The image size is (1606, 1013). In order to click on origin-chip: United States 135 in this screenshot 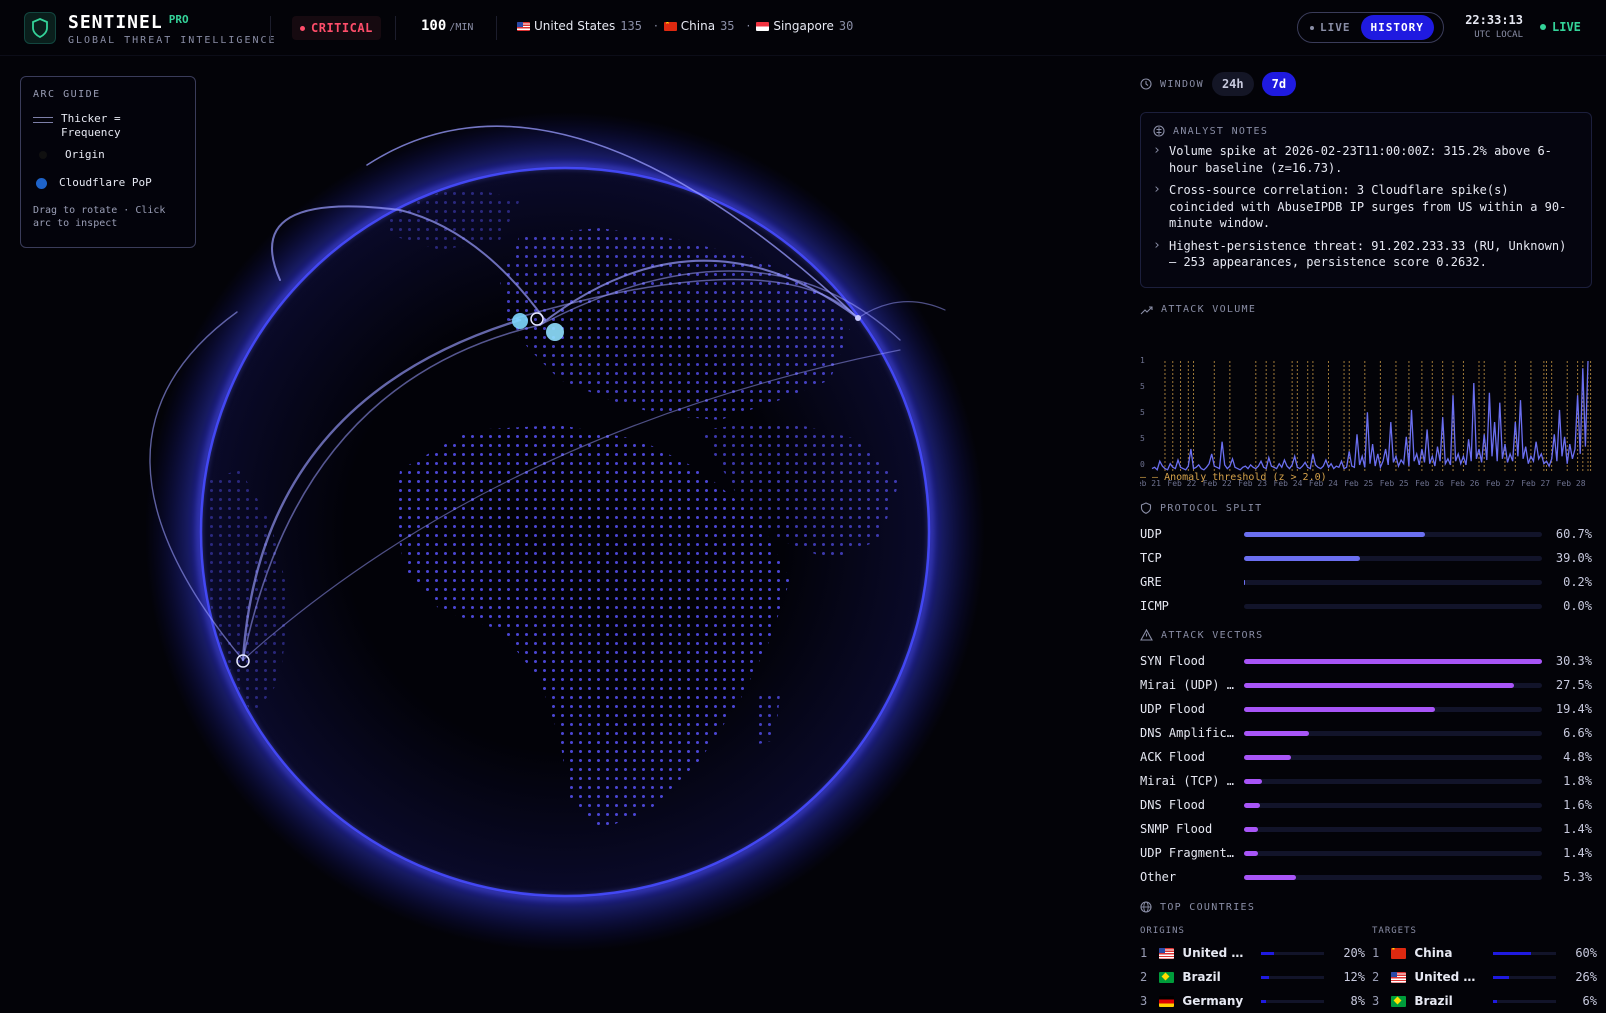, I will do `click(579, 26)`.